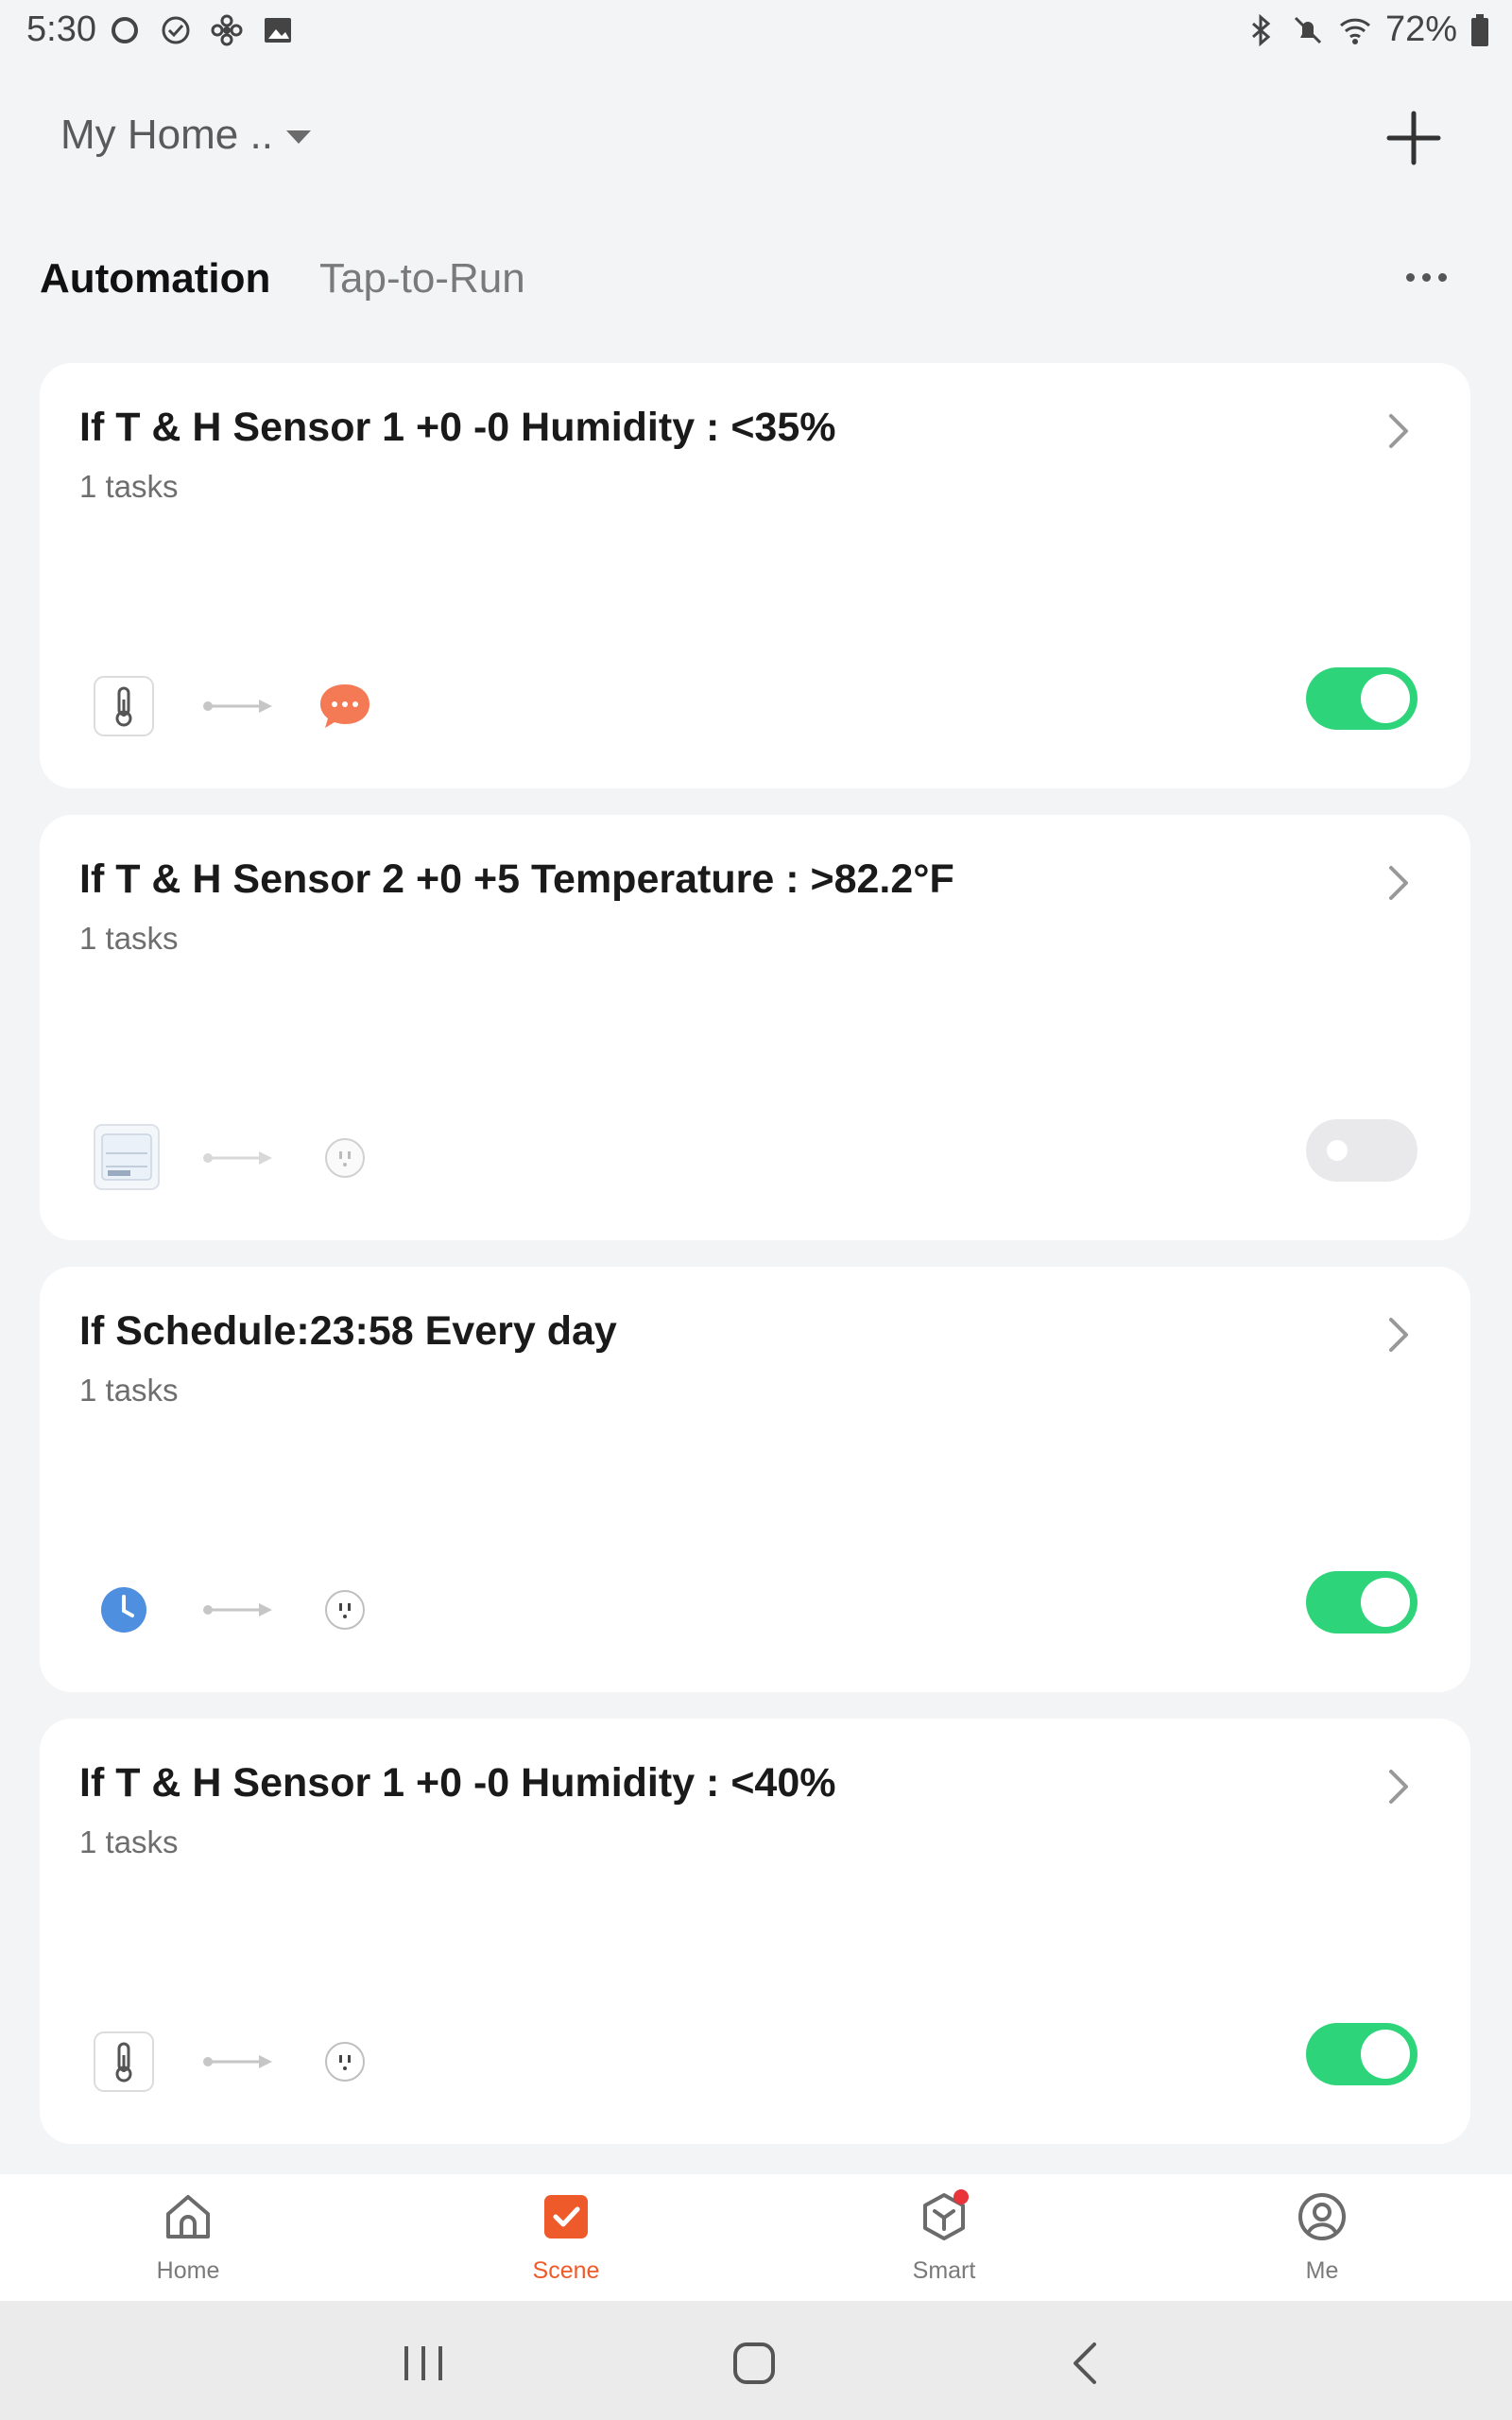 The width and height of the screenshot is (1512, 2420). Describe the element at coordinates (1354, 31) in the screenshot. I see `wifi-icon` at that location.